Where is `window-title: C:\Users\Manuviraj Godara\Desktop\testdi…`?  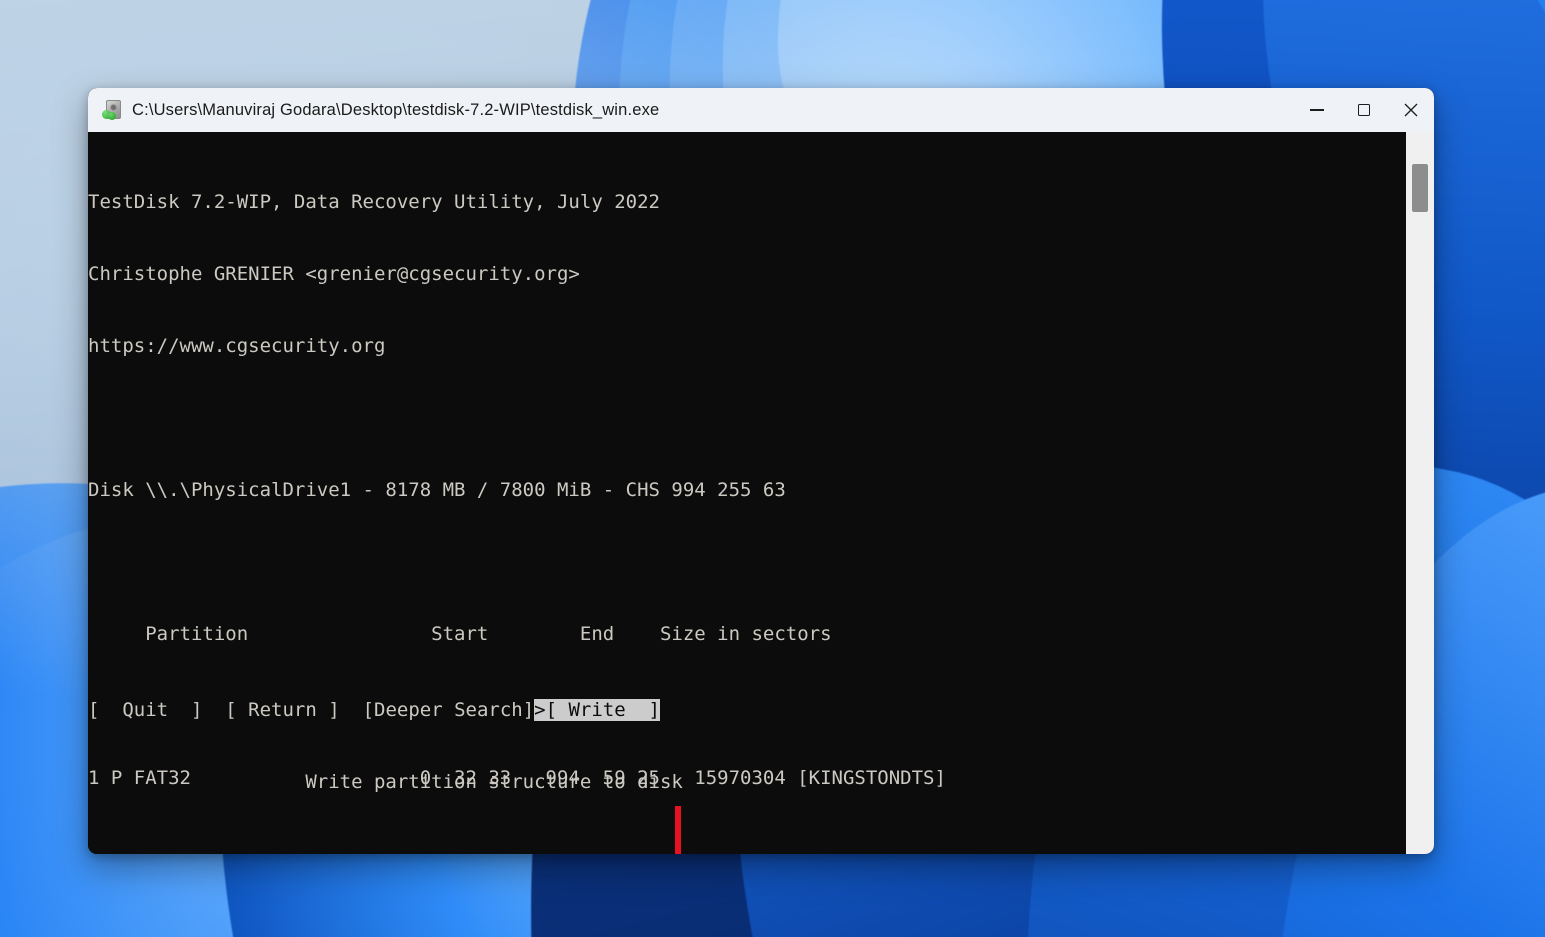
window-title: C:\Users\Manuviraj Godara\Desktop\testdi… is located at coordinates (396, 109).